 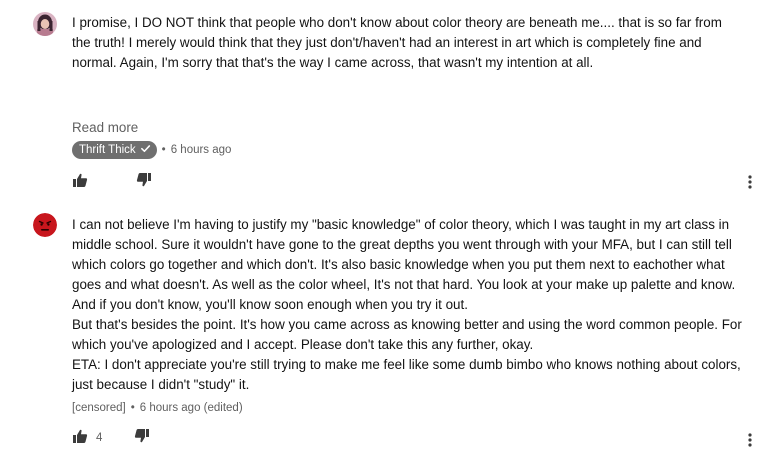 I want to click on timestamp: 6 hours ago, so click(x=201, y=150).